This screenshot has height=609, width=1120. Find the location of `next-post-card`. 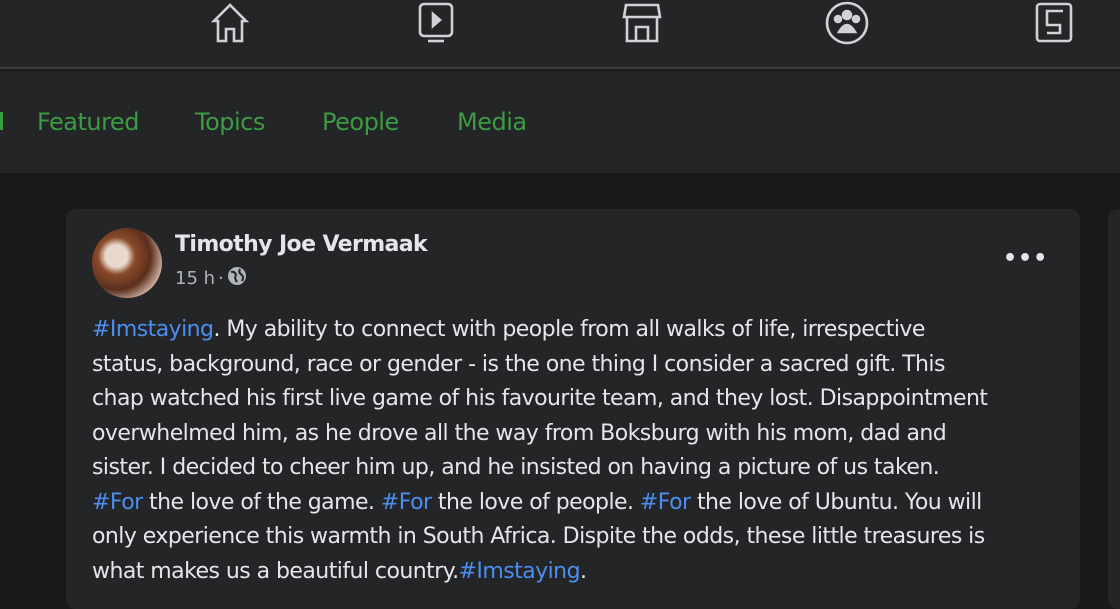

next-post-card is located at coordinates (1114, 409).